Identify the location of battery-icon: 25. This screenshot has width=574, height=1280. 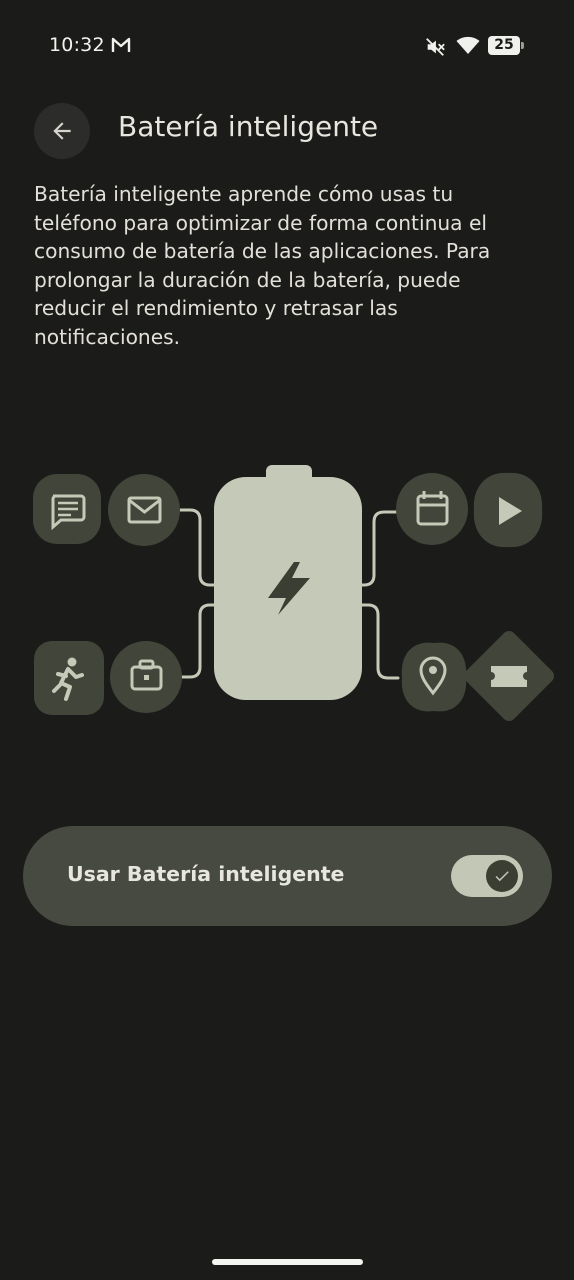
(506, 45).